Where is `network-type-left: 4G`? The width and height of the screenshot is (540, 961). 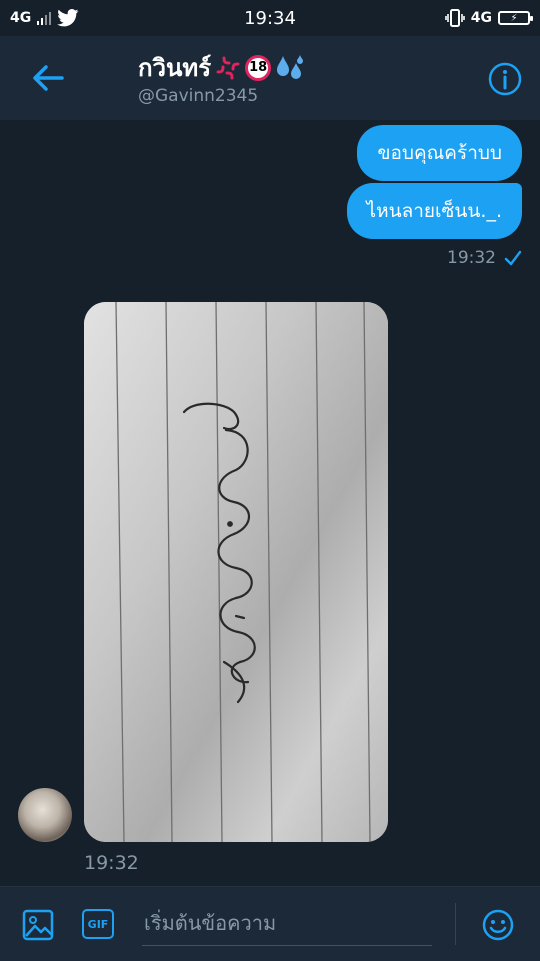
network-type-left: 4G is located at coordinates (21, 18).